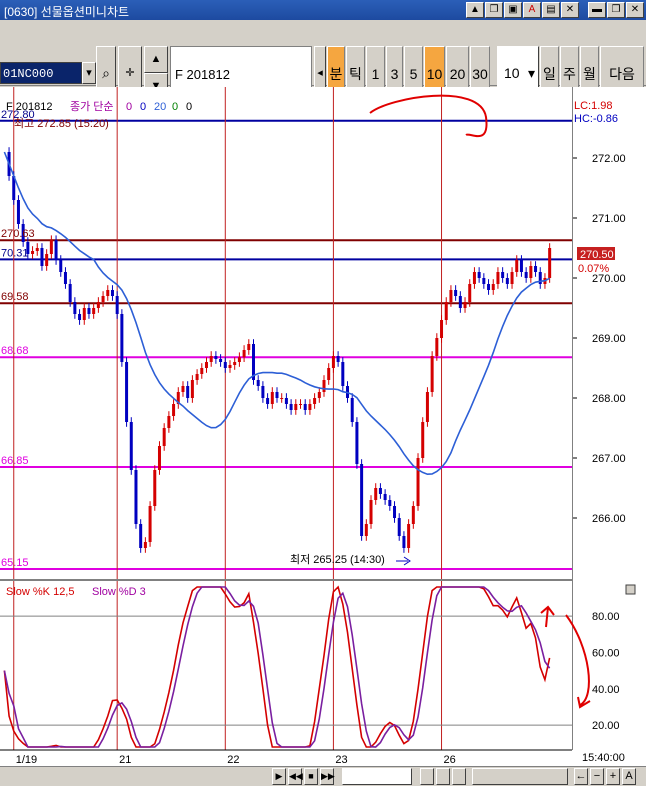 This screenshot has height=786, width=646. I want to click on pane-close-icon, so click(630, 589).